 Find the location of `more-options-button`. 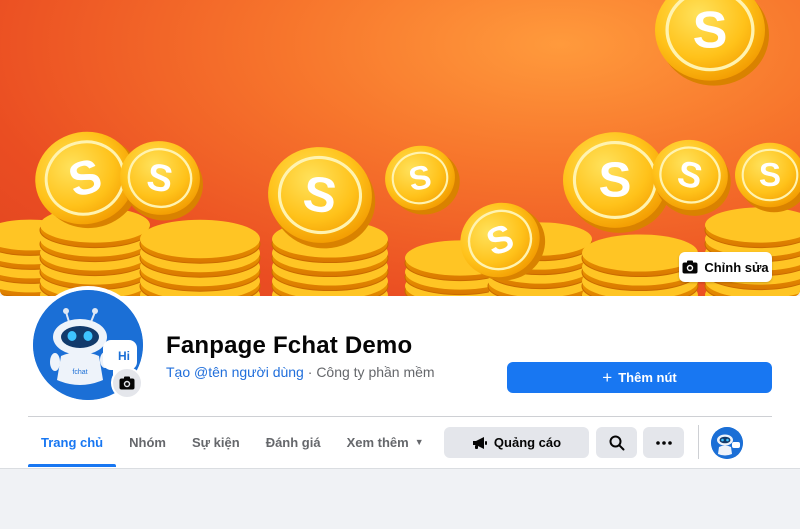

more-options-button is located at coordinates (663, 442).